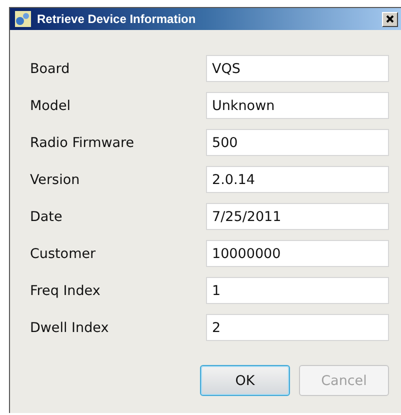 The height and width of the screenshot is (415, 401). I want to click on input-field: 2, so click(297, 327).